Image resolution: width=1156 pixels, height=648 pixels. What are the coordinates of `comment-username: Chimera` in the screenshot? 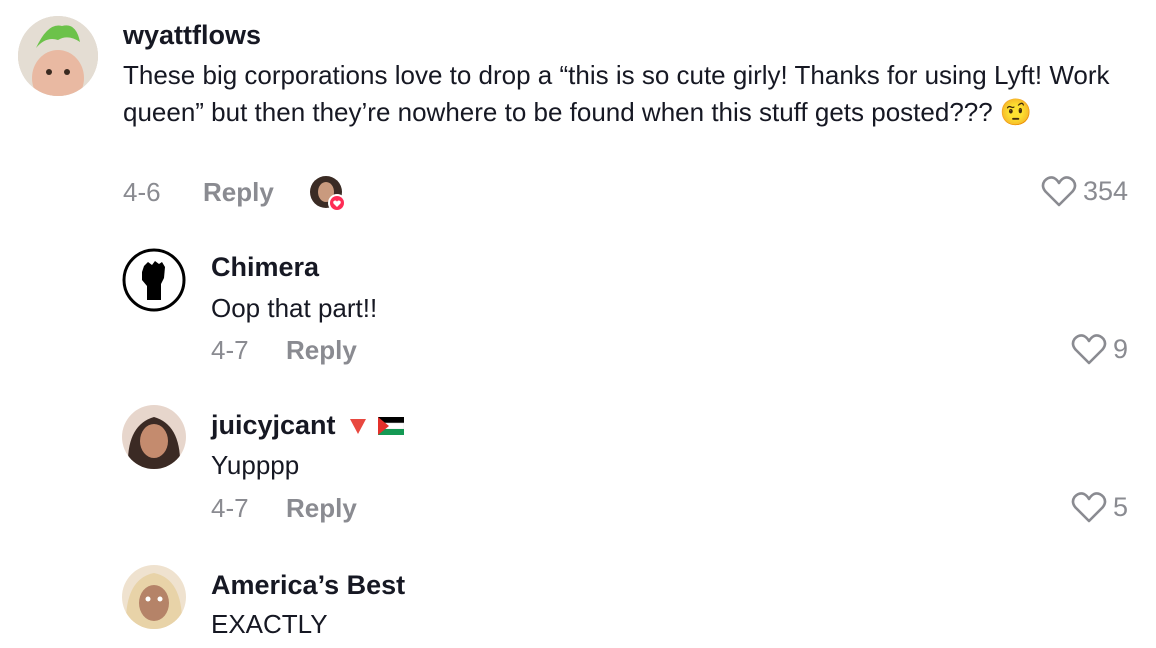 It's located at (265, 267).